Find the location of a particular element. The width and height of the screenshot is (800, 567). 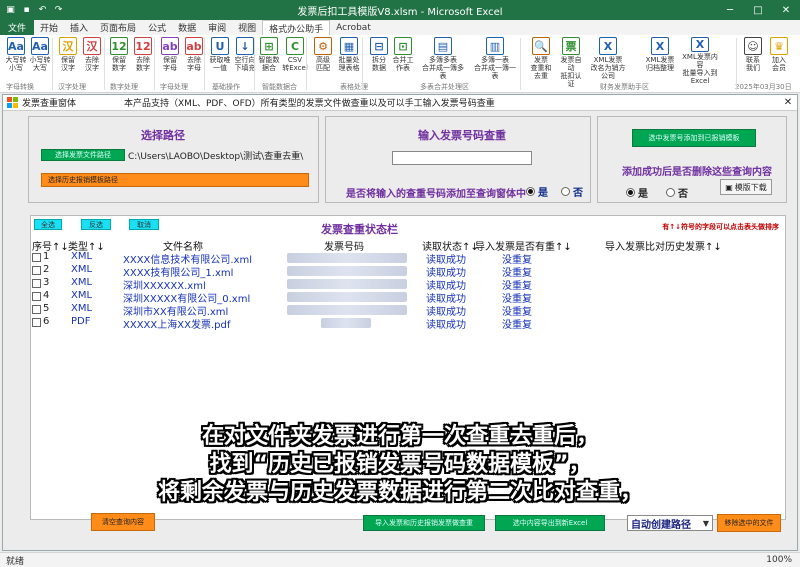

ribbon-button-8: U 获取唯 一值 is located at coordinates (220, 59).